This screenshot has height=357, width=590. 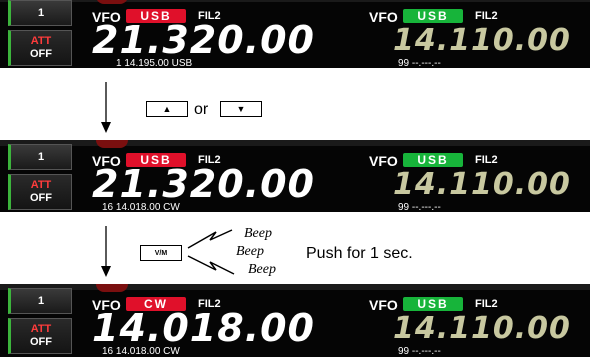 What do you see at coordinates (359, 253) in the screenshot?
I see `push-instruction-text: Push for 1 sec.` at bounding box center [359, 253].